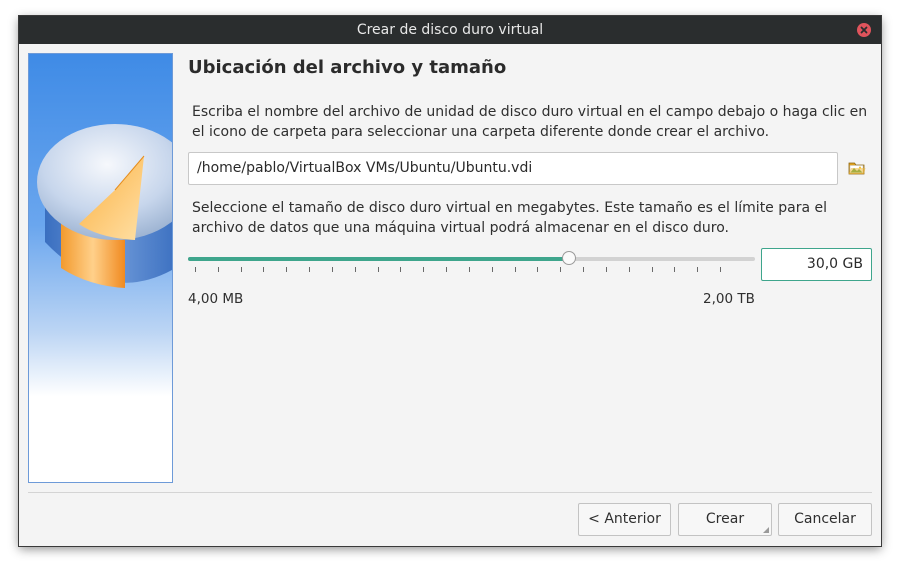 This screenshot has height=572, width=904. What do you see at coordinates (816, 264) in the screenshot?
I see `size-input: 30,0 GB` at bounding box center [816, 264].